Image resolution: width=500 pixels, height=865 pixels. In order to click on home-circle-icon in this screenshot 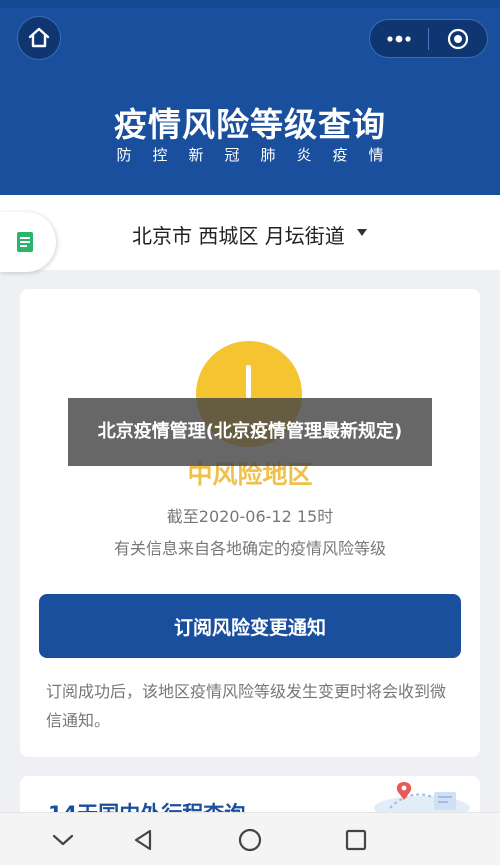, I will do `click(250, 840)`.